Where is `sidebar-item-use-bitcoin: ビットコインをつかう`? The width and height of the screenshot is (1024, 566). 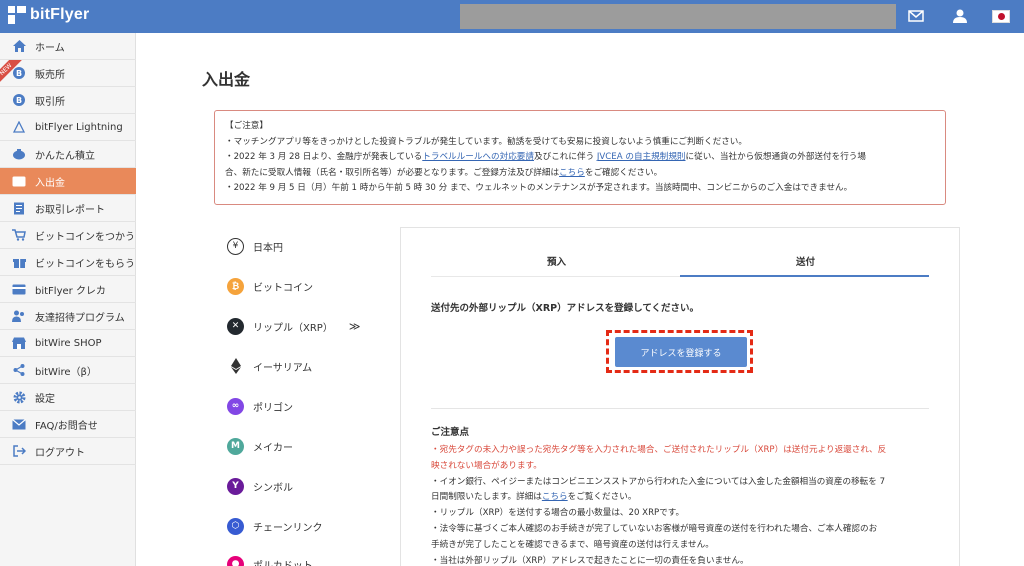
sidebar-item-use-bitcoin: ビットコインをつかう is located at coordinates (68, 235).